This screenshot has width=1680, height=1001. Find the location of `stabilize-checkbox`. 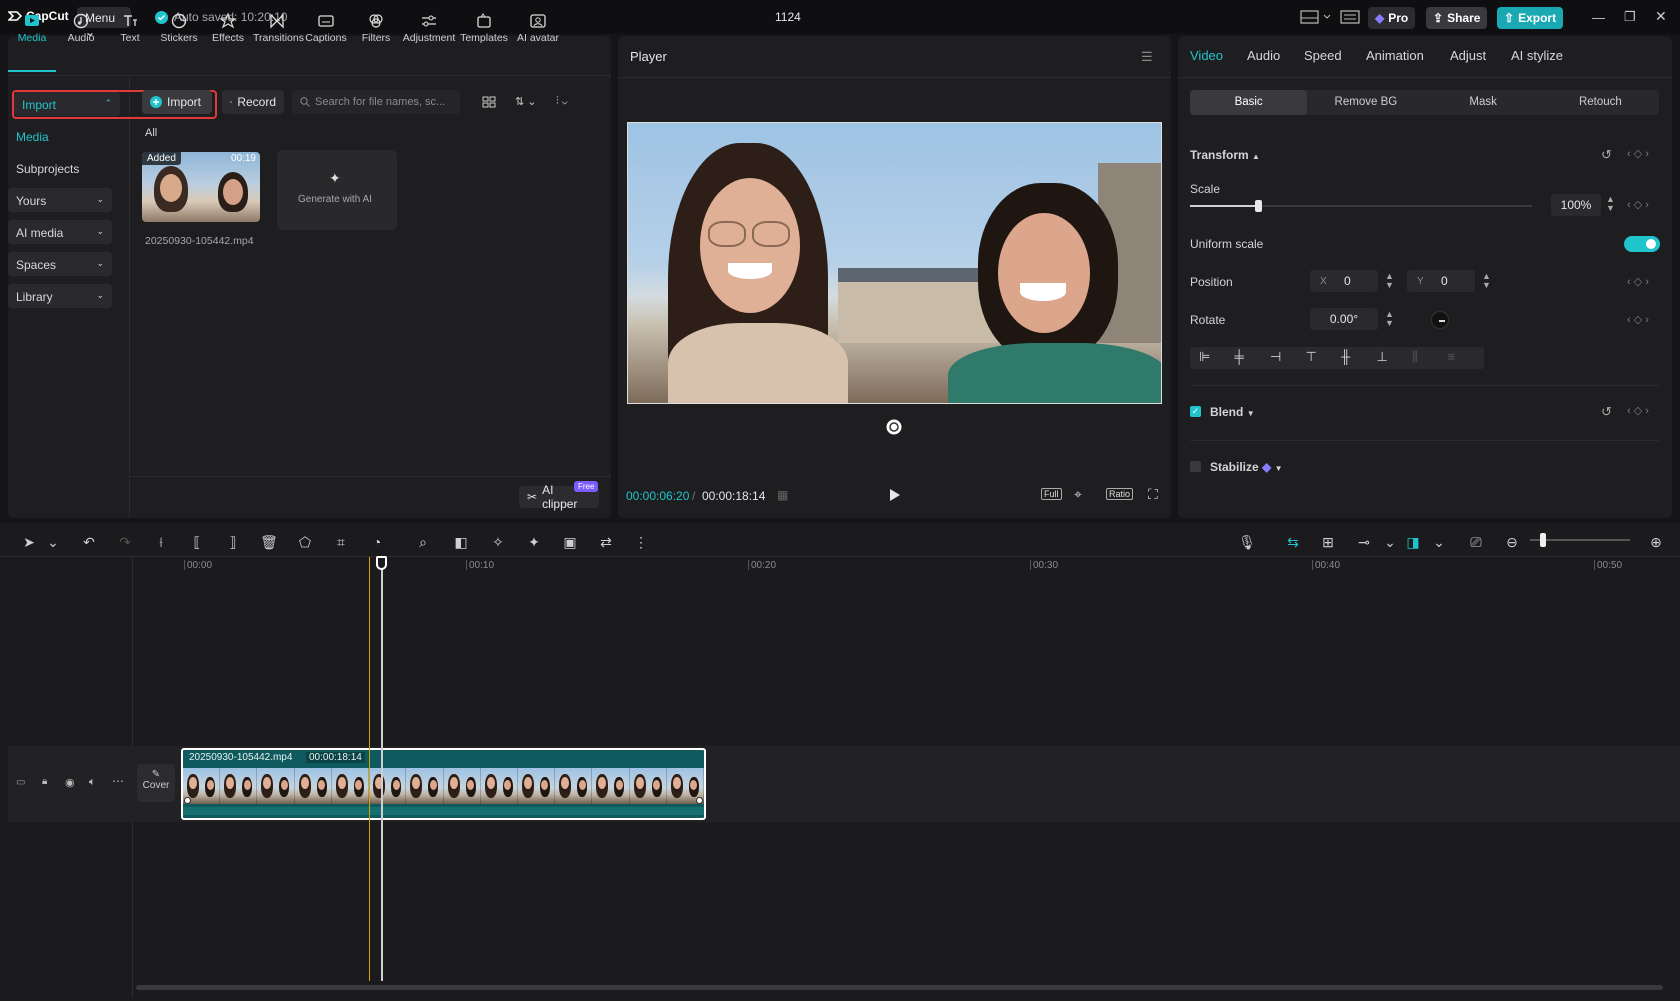

stabilize-checkbox is located at coordinates (1195, 466).